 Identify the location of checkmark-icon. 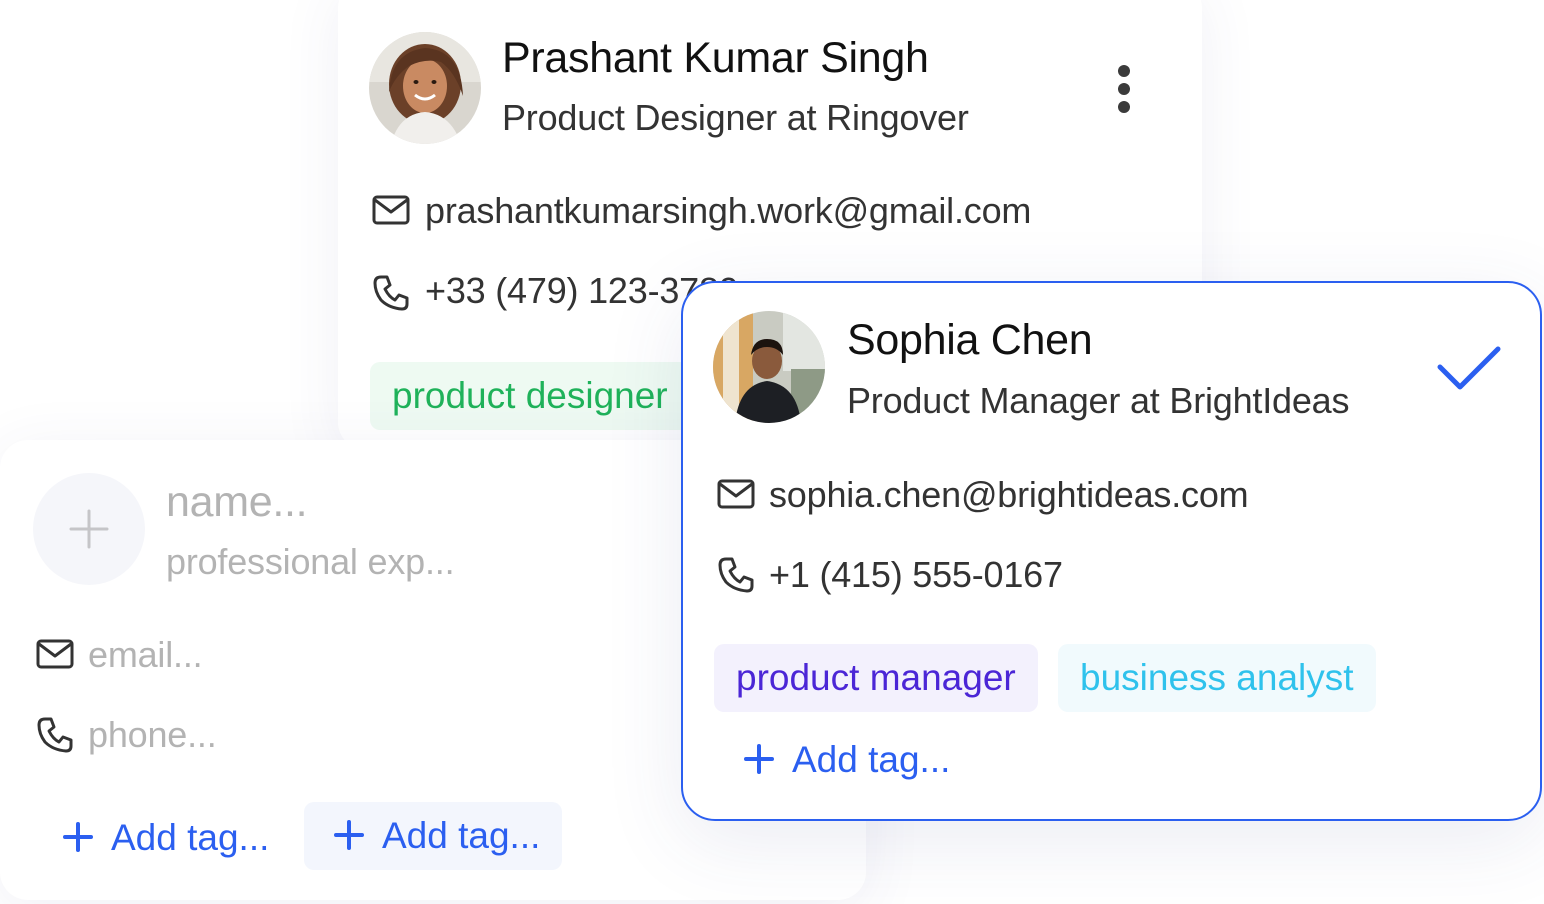
(1469, 370).